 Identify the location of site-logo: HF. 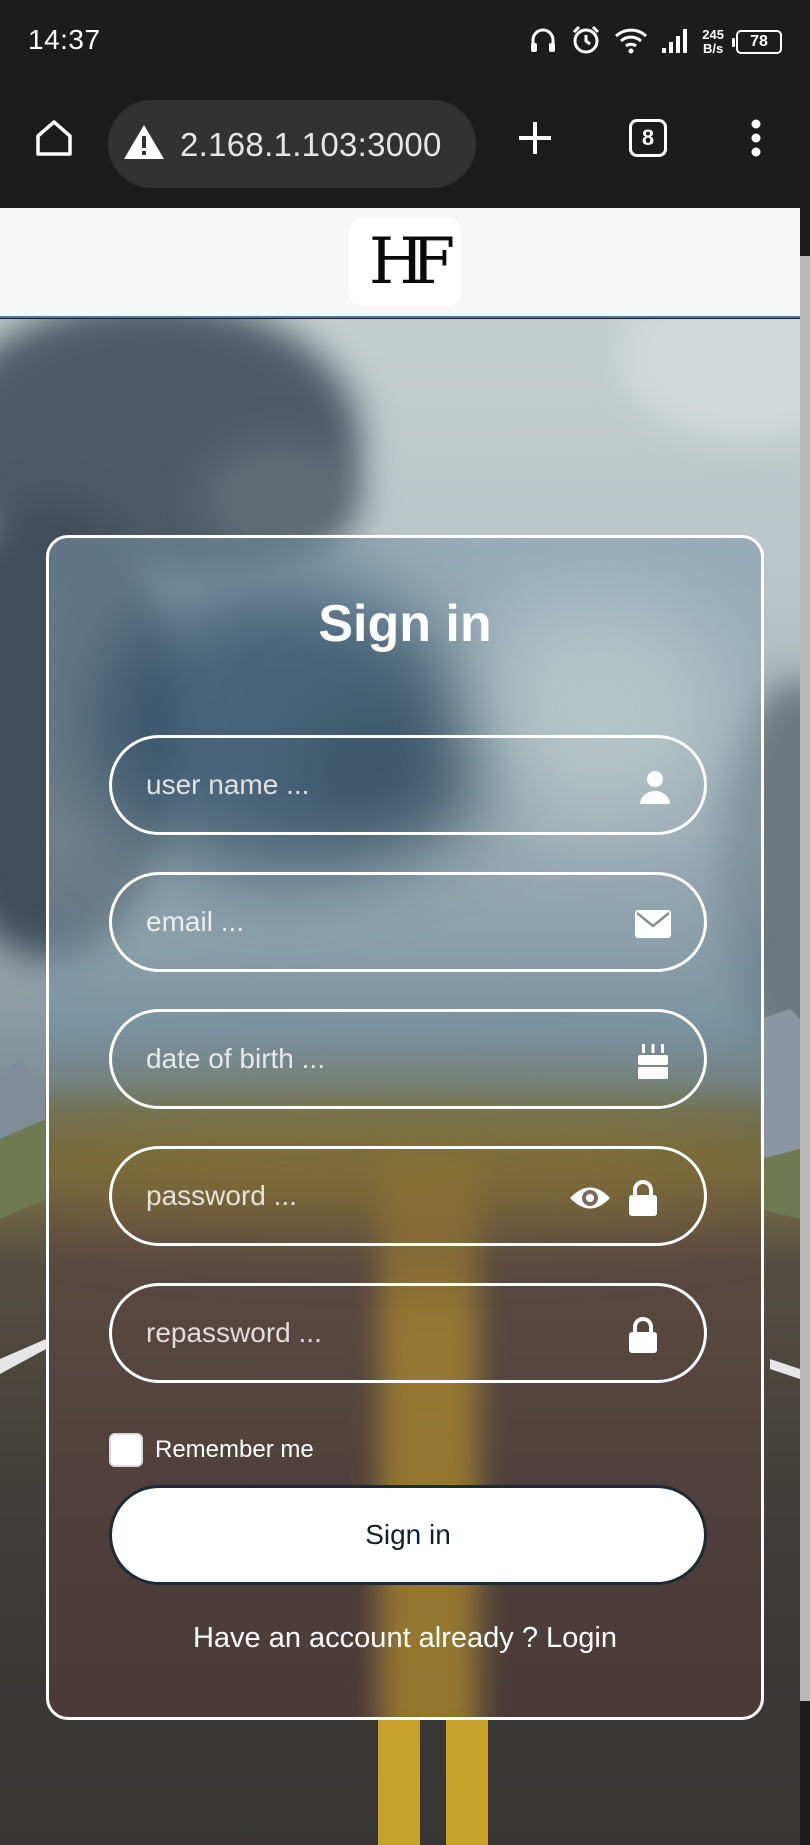
(405, 262).